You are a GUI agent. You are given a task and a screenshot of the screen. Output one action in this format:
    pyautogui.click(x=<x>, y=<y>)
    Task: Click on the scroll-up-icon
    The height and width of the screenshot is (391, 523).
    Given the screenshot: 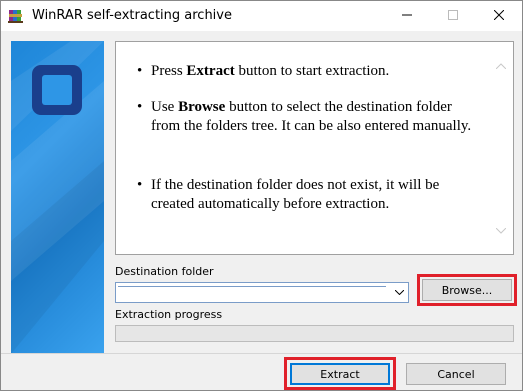 What is the action you would take?
    pyautogui.click(x=501, y=66)
    